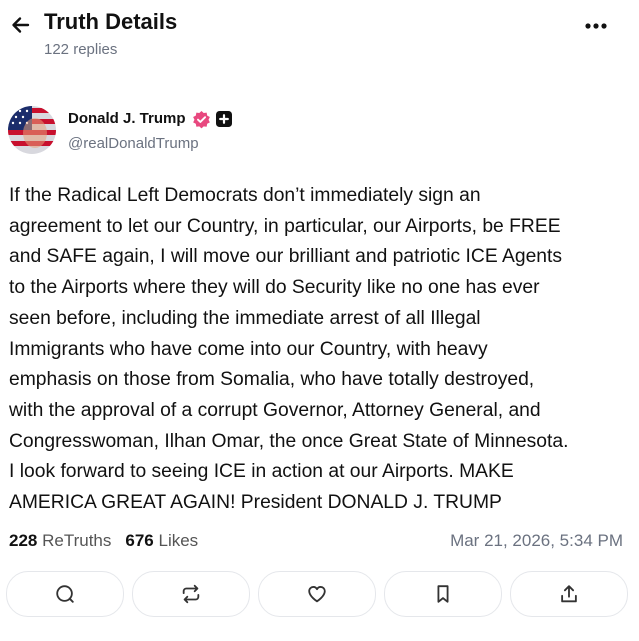 Image resolution: width=639 pixels, height=641 pixels. Describe the element at coordinates (178, 540) in the screenshot. I see `likes-label: Likes` at that location.